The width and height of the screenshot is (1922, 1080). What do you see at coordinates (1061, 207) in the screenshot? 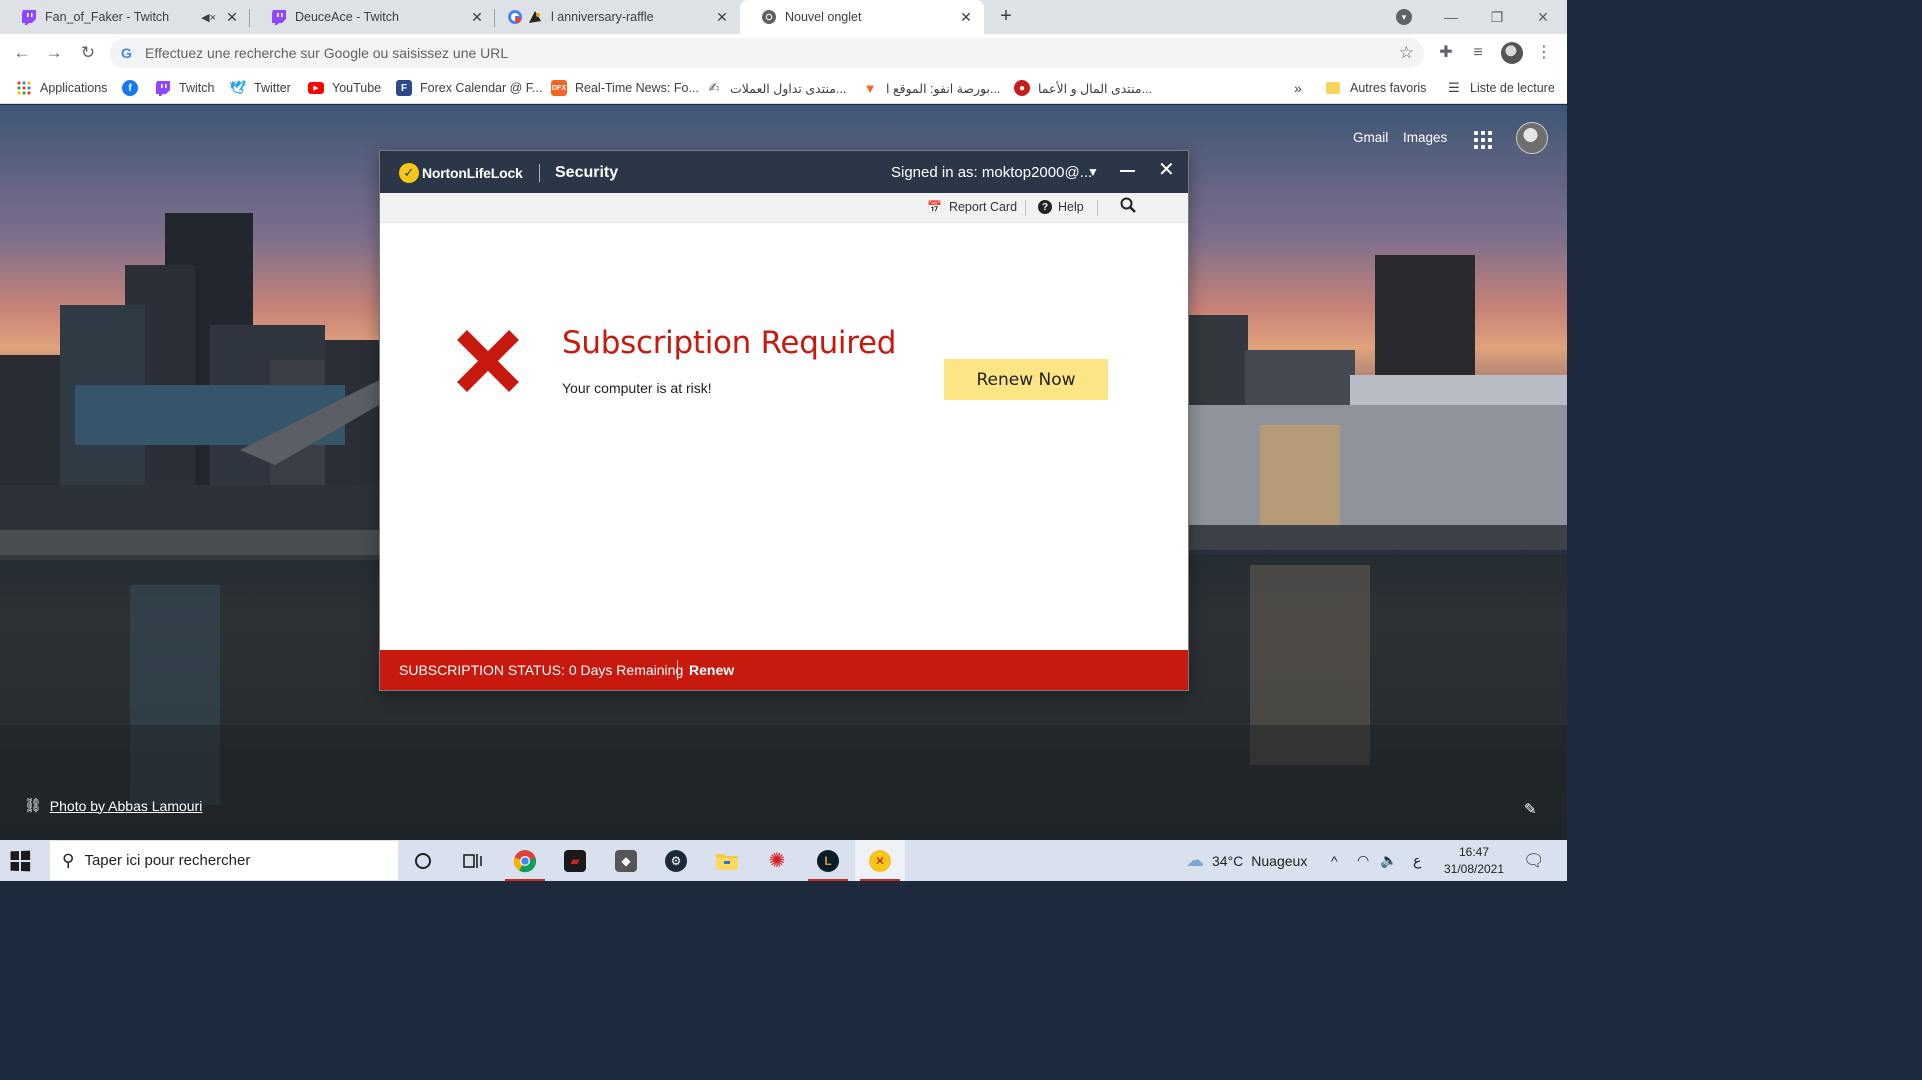
I see `help-button: ? Help` at bounding box center [1061, 207].